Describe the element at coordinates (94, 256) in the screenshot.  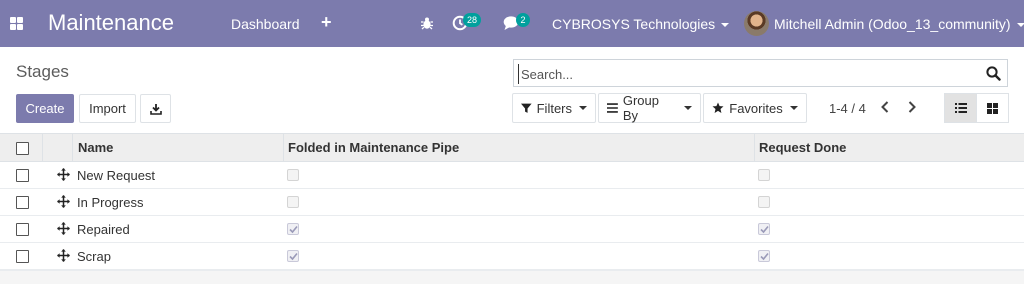
I see `stage-name: Scrap` at that location.